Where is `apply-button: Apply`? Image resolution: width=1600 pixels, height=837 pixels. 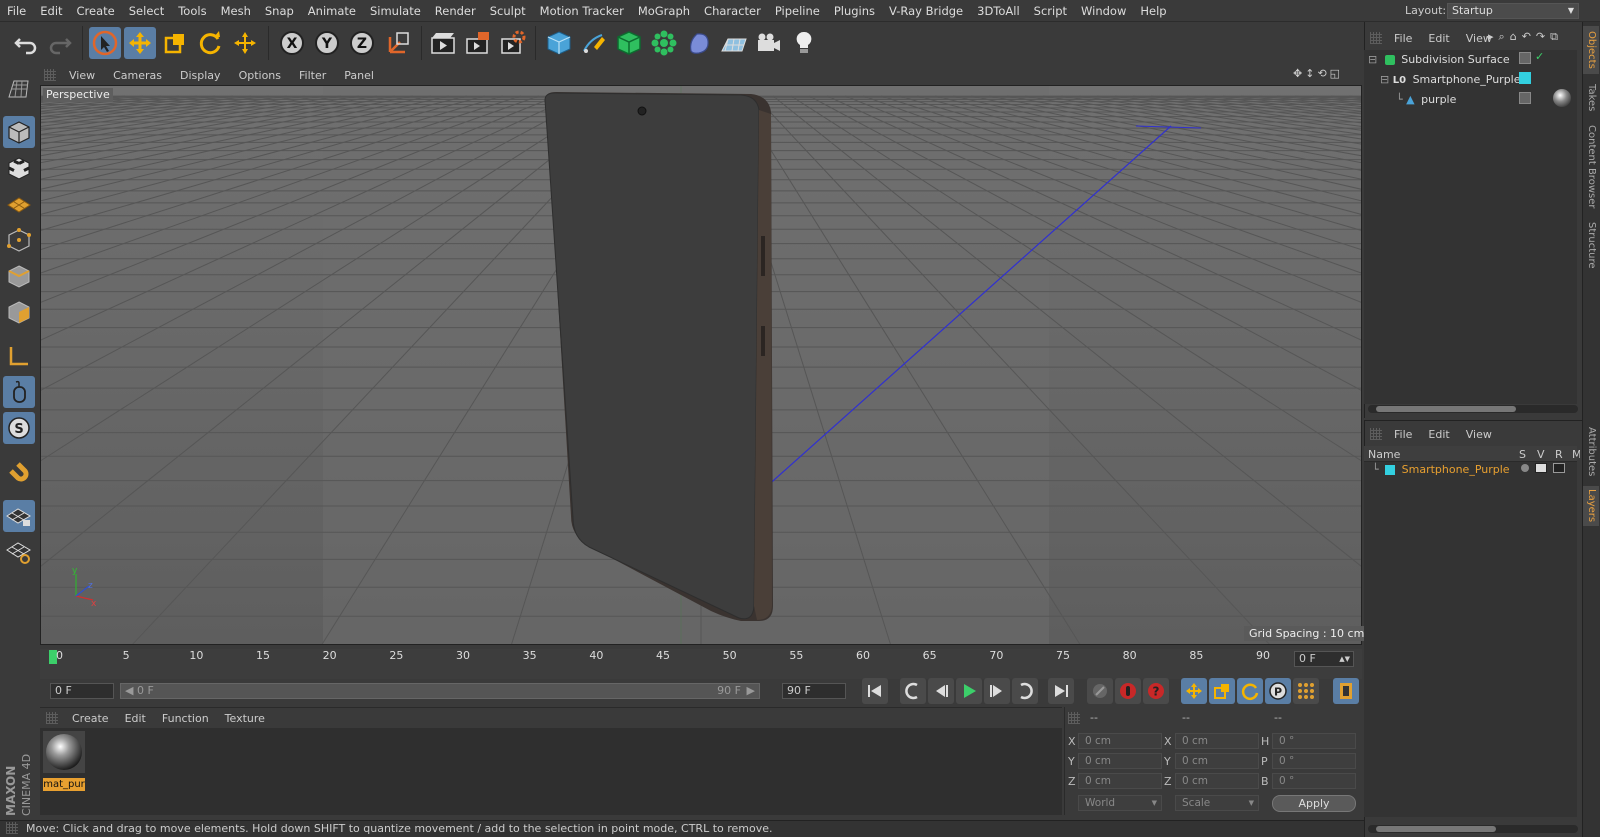
apply-button: Apply is located at coordinates (1314, 803).